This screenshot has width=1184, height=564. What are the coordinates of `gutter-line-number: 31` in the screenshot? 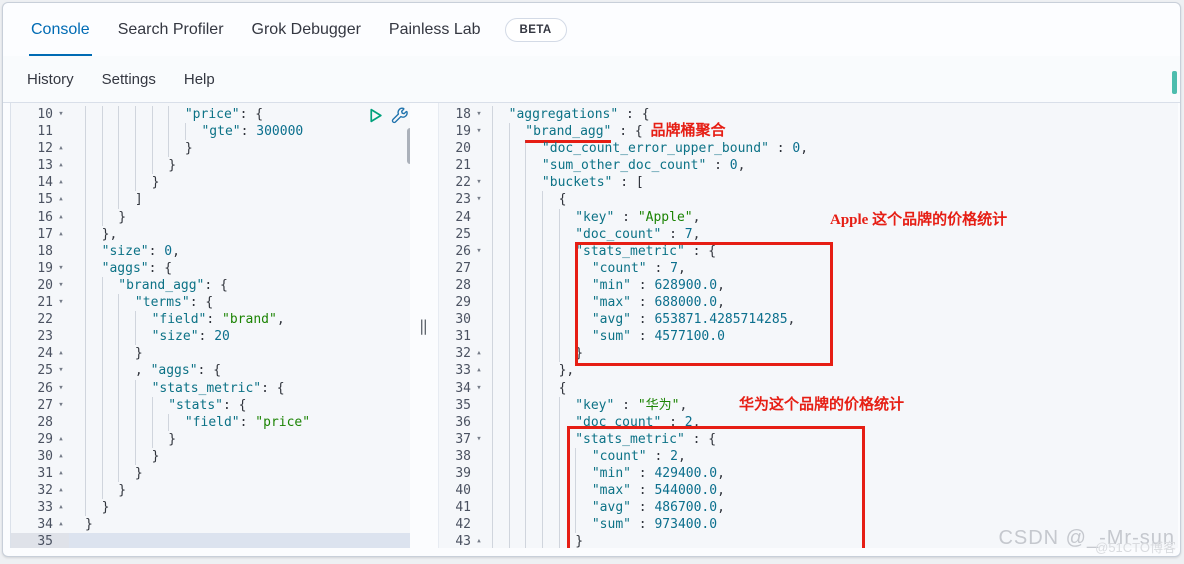 It's located at (45, 473).